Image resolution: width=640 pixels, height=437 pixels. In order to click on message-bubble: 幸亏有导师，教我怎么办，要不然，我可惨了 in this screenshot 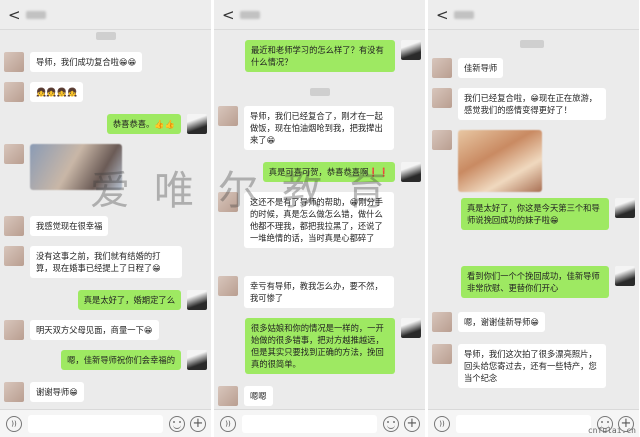, I will do `click(319, 292)`.